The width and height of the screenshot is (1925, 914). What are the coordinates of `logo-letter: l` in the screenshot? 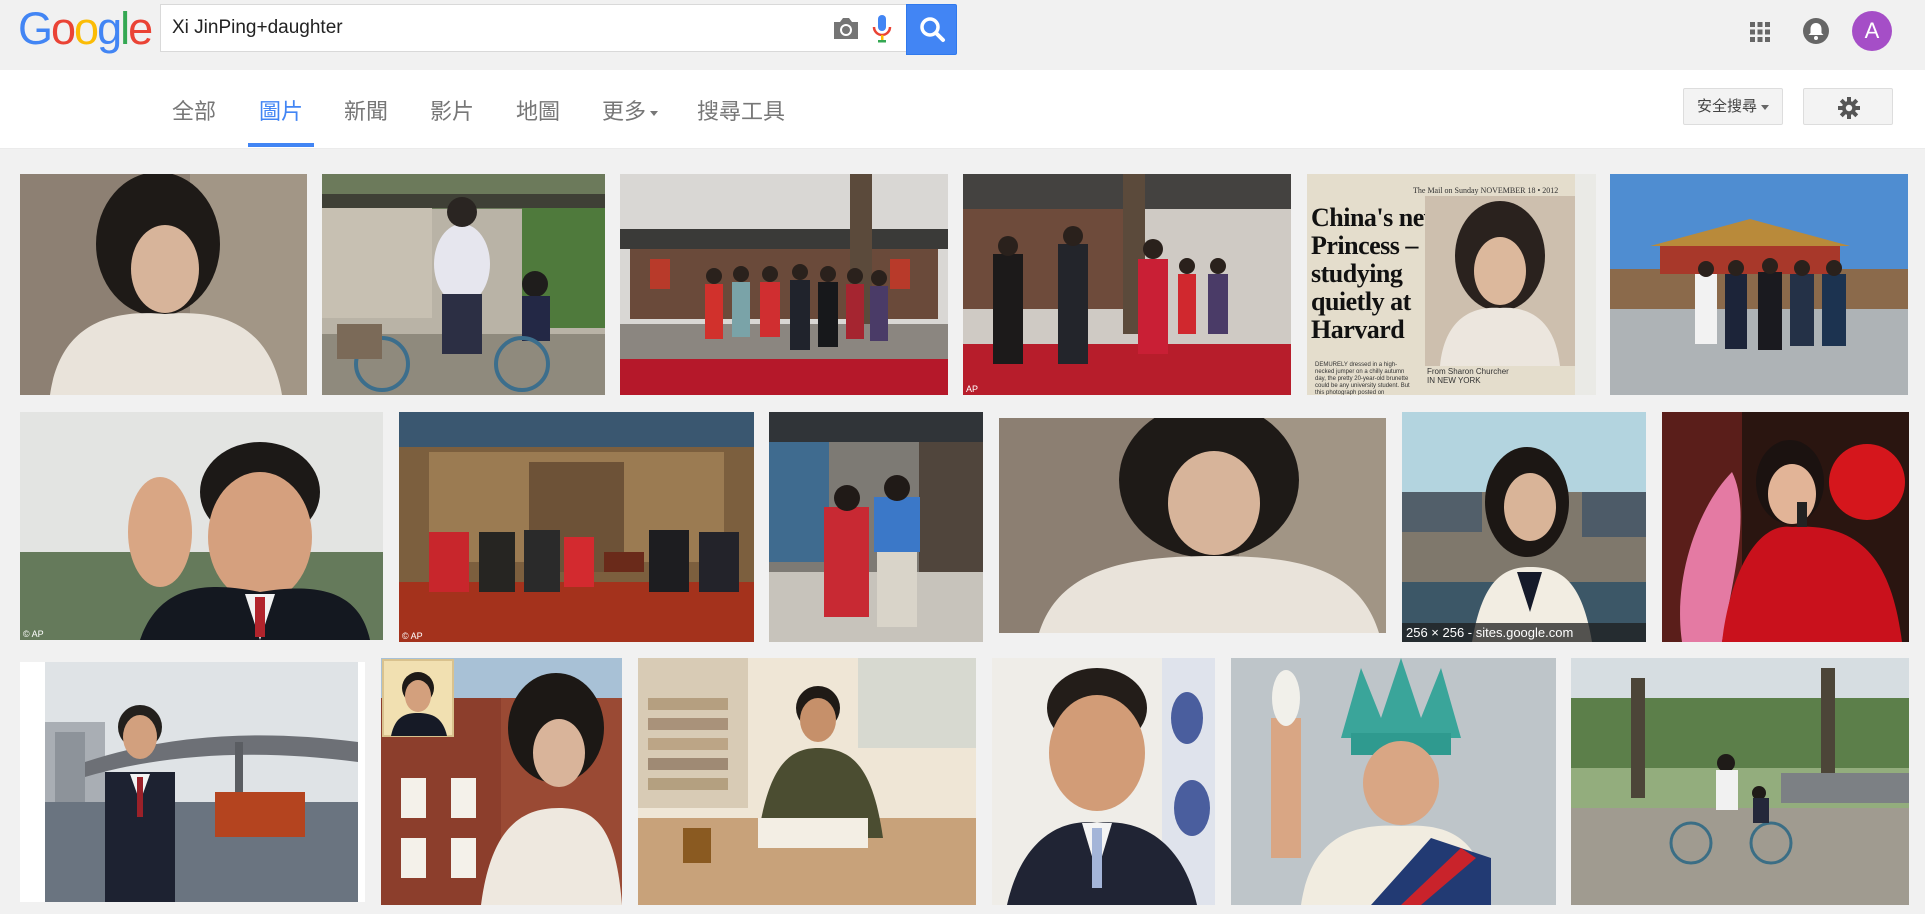 It's located at (125, 28).